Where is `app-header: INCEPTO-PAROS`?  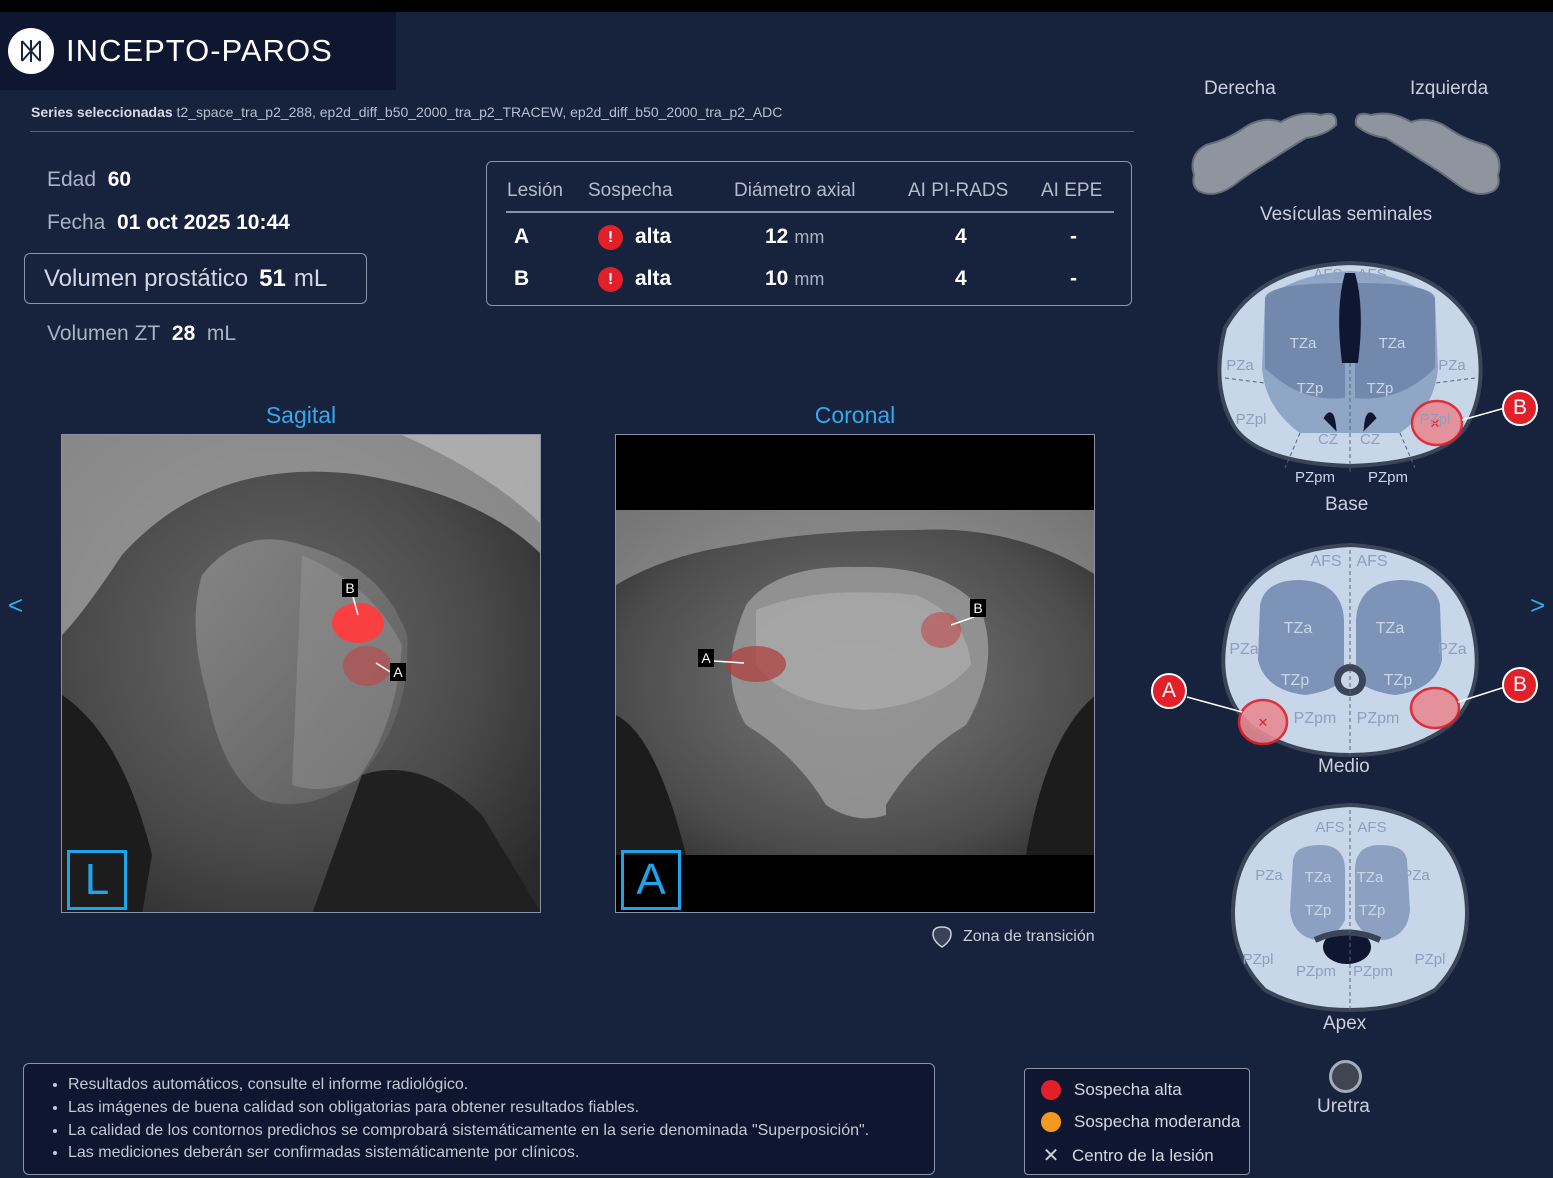
app-header: INCEPTO-PAROS is located at coordinates (198, 51).